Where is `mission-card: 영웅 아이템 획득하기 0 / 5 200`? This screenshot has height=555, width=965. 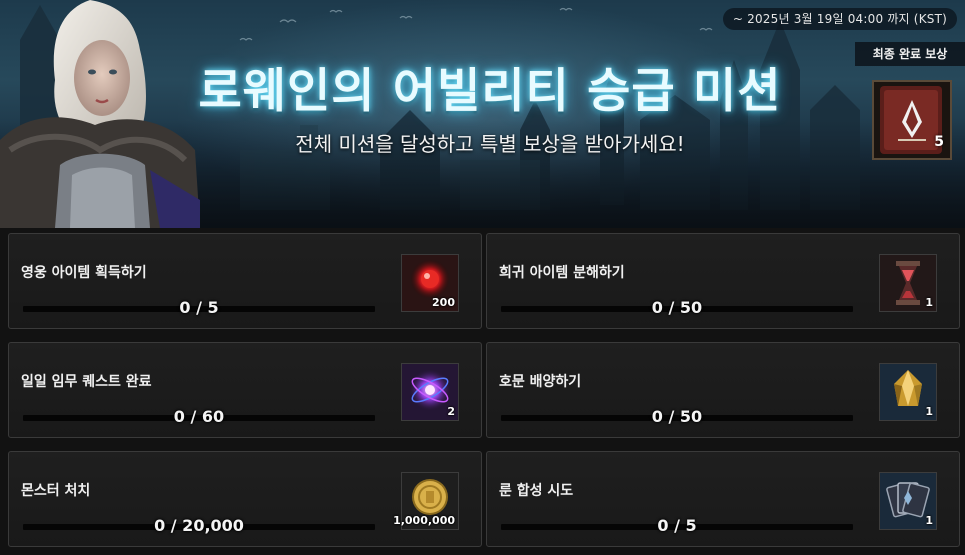
mission-card: 영웅 아이템 획득하기 0 / 5 200 is located at coordinates (245, 281).